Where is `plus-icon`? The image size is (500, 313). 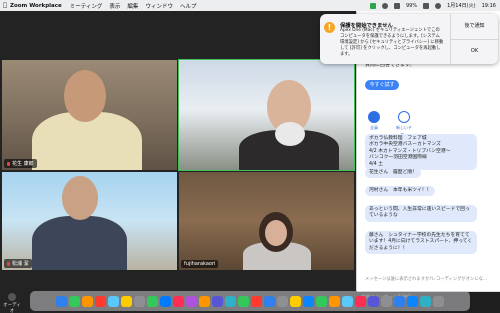 plus-icon is located at coordinates (404, 117).